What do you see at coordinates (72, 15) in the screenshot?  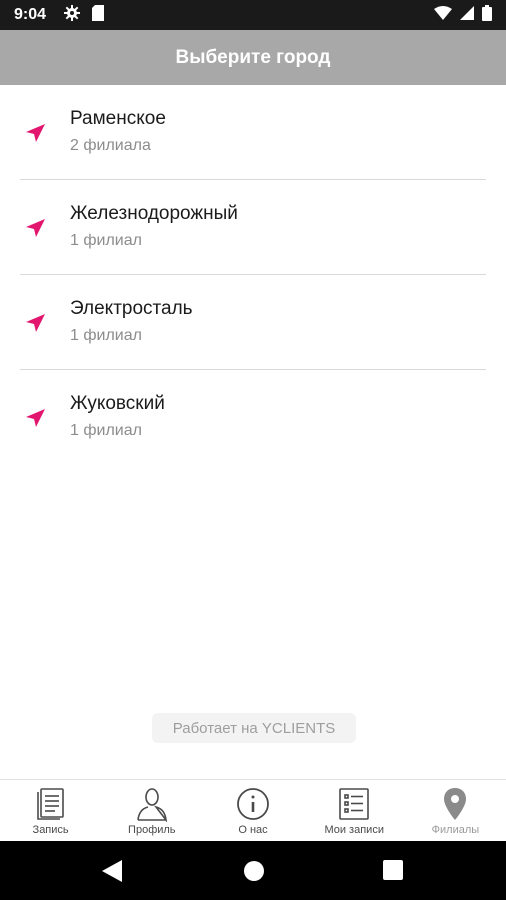 I see `gear-icon` at bounding box center [72, 15].